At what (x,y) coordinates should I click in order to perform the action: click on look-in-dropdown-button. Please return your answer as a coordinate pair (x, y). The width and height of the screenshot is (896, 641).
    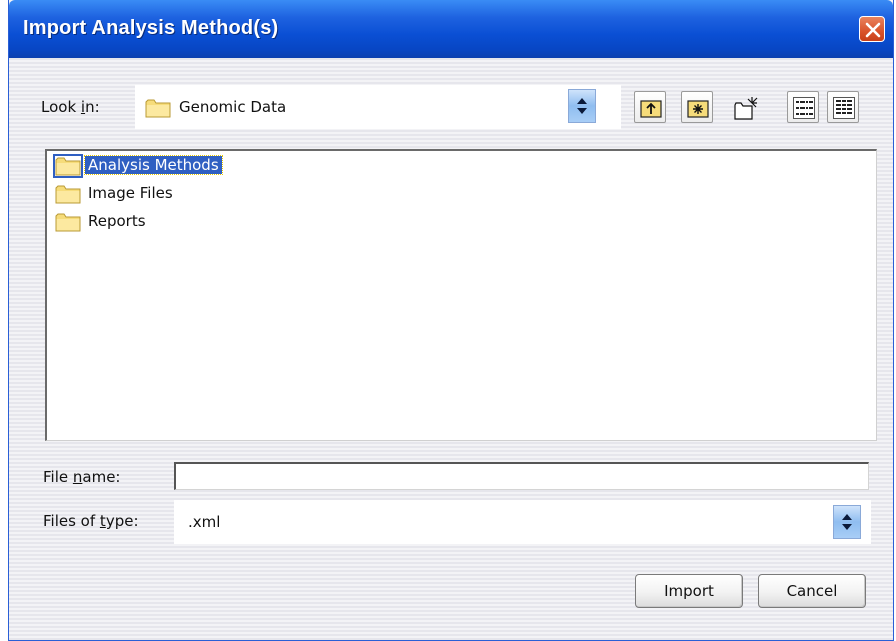
    Looking at the image, I should click on (582, 106).